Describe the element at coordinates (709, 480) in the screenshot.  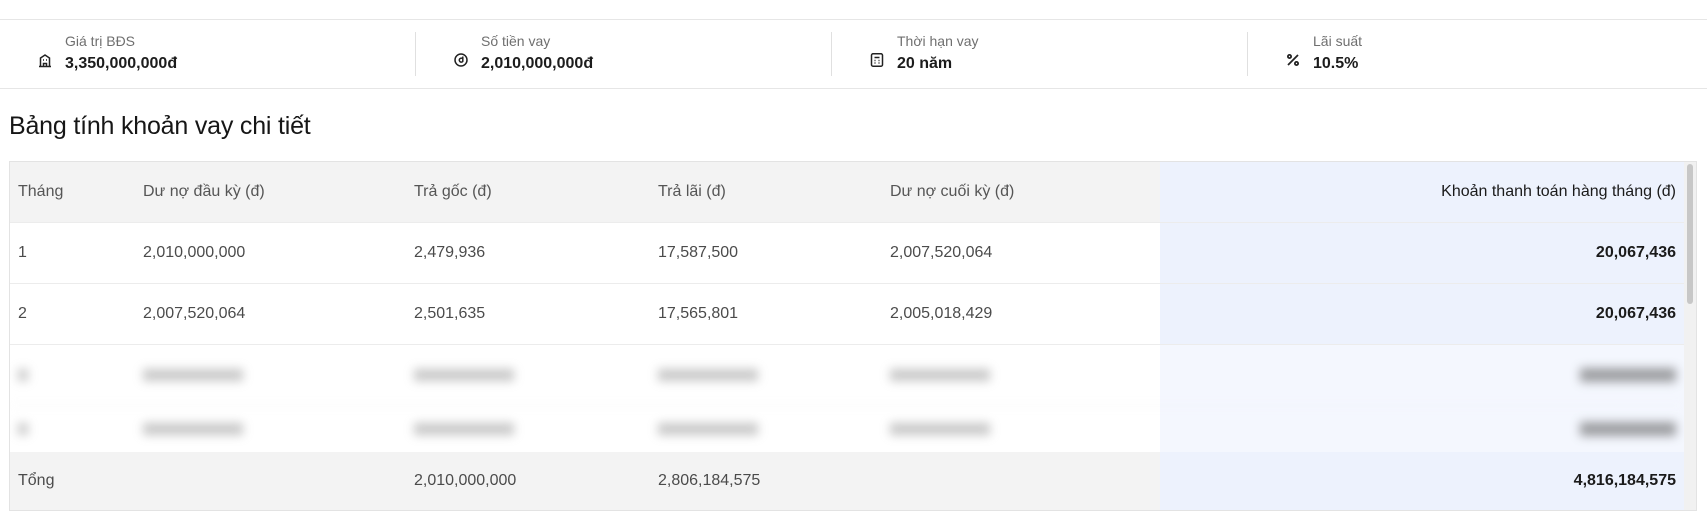
I see `total-interest: 2,806,184,575` at that location.